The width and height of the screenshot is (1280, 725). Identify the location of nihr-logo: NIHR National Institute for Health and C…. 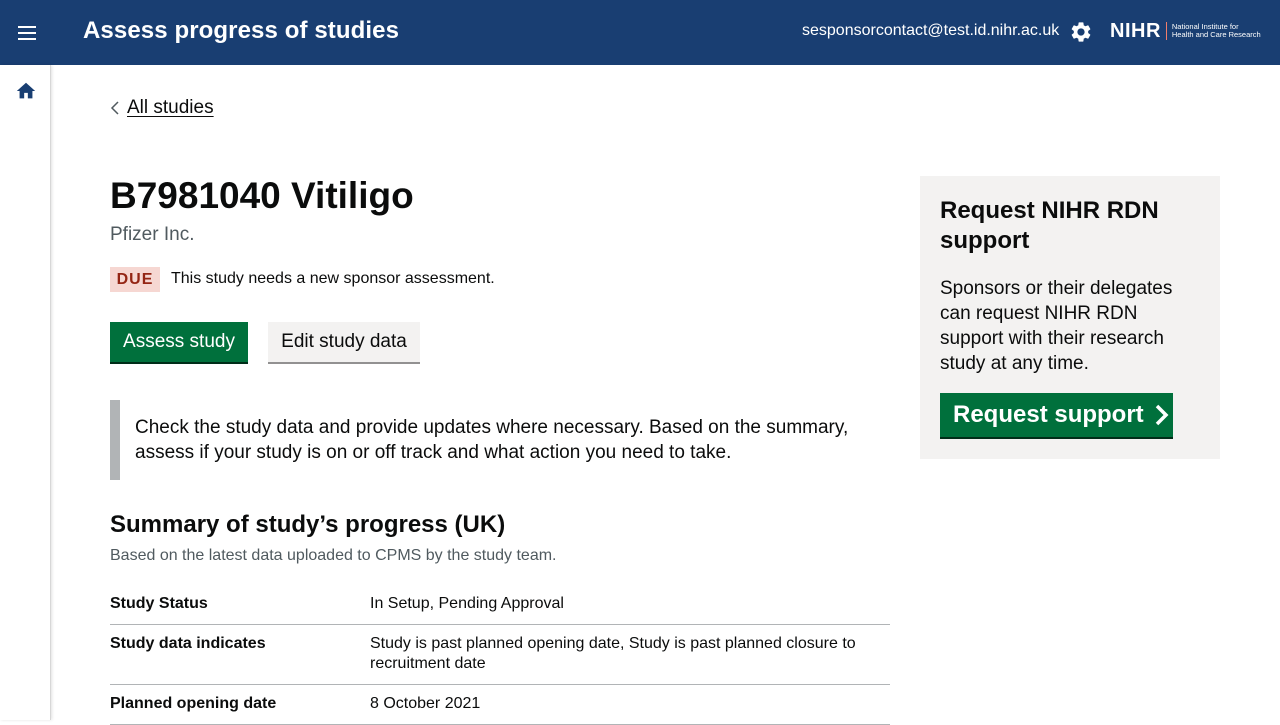
(1185, 31).